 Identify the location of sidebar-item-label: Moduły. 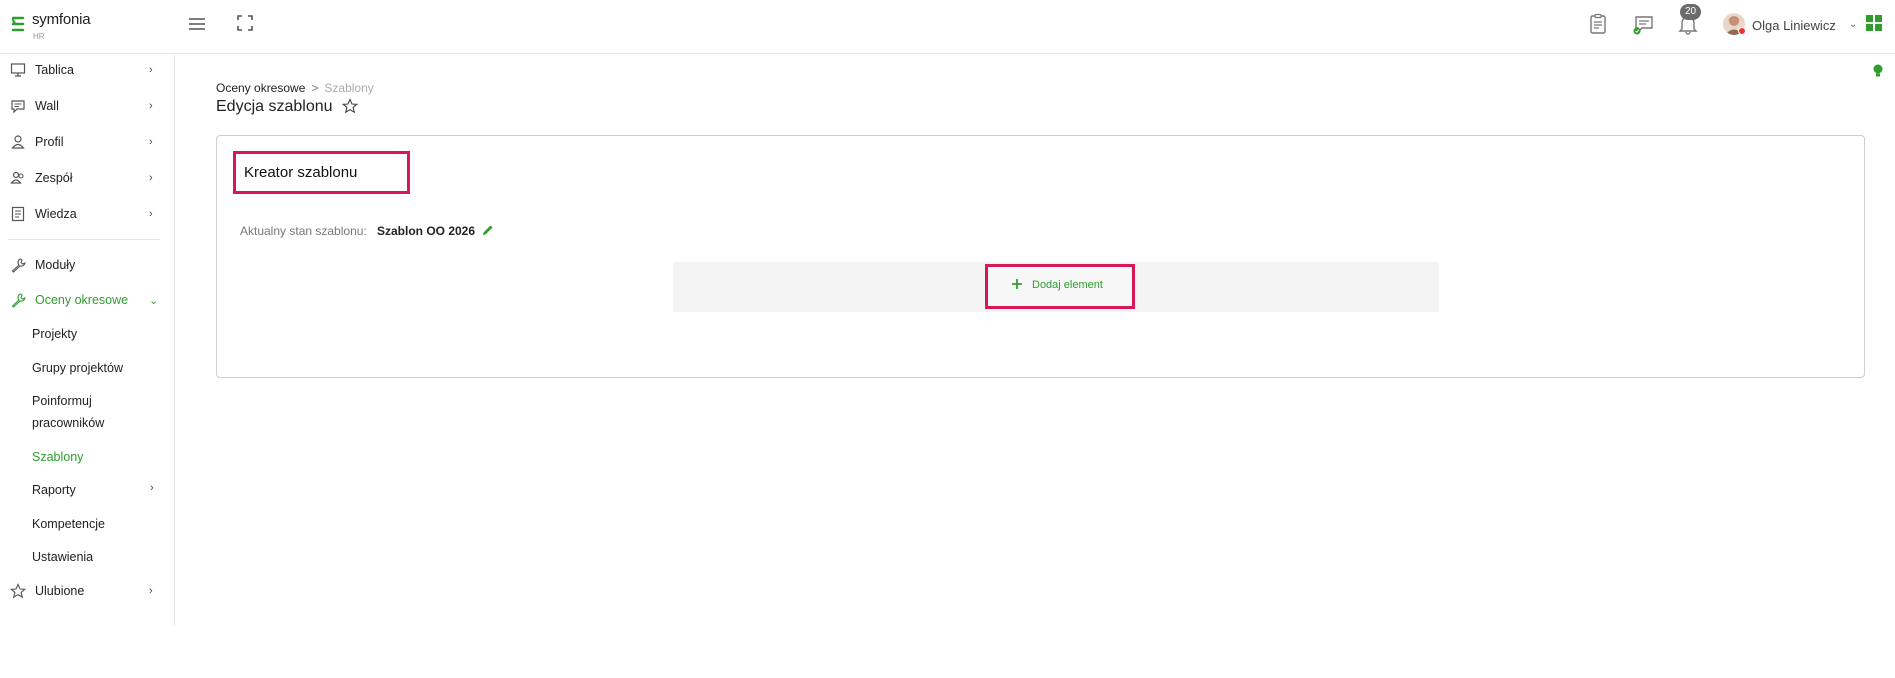
(55, 265).